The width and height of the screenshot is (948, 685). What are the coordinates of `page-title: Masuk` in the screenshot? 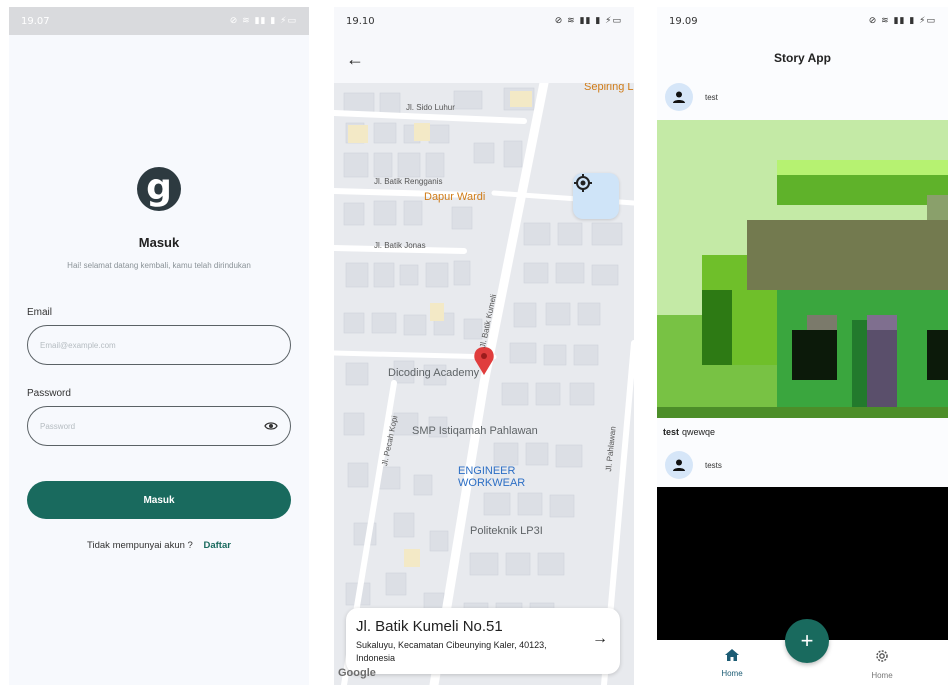 It's located at (159, 242).